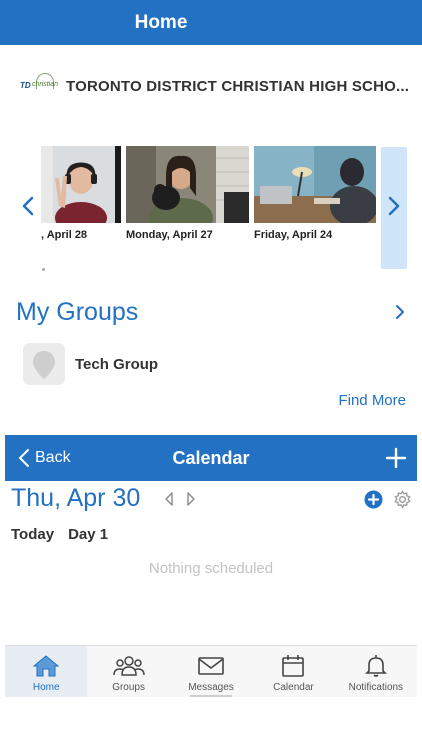  I want to click on location-pin-icon, so click(44, 365).